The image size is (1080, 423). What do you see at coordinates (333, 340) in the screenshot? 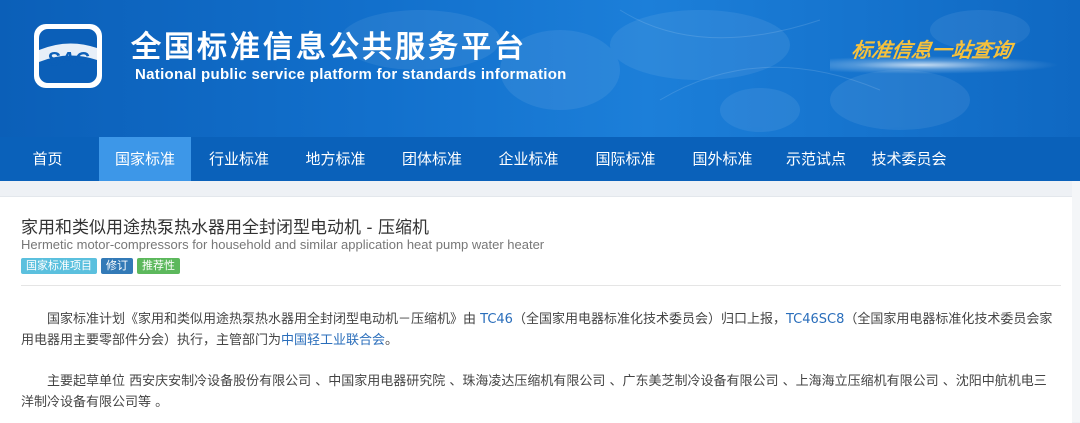
I see `authority-link: 中国轻工业联合会` at bounding box center [333, 340].